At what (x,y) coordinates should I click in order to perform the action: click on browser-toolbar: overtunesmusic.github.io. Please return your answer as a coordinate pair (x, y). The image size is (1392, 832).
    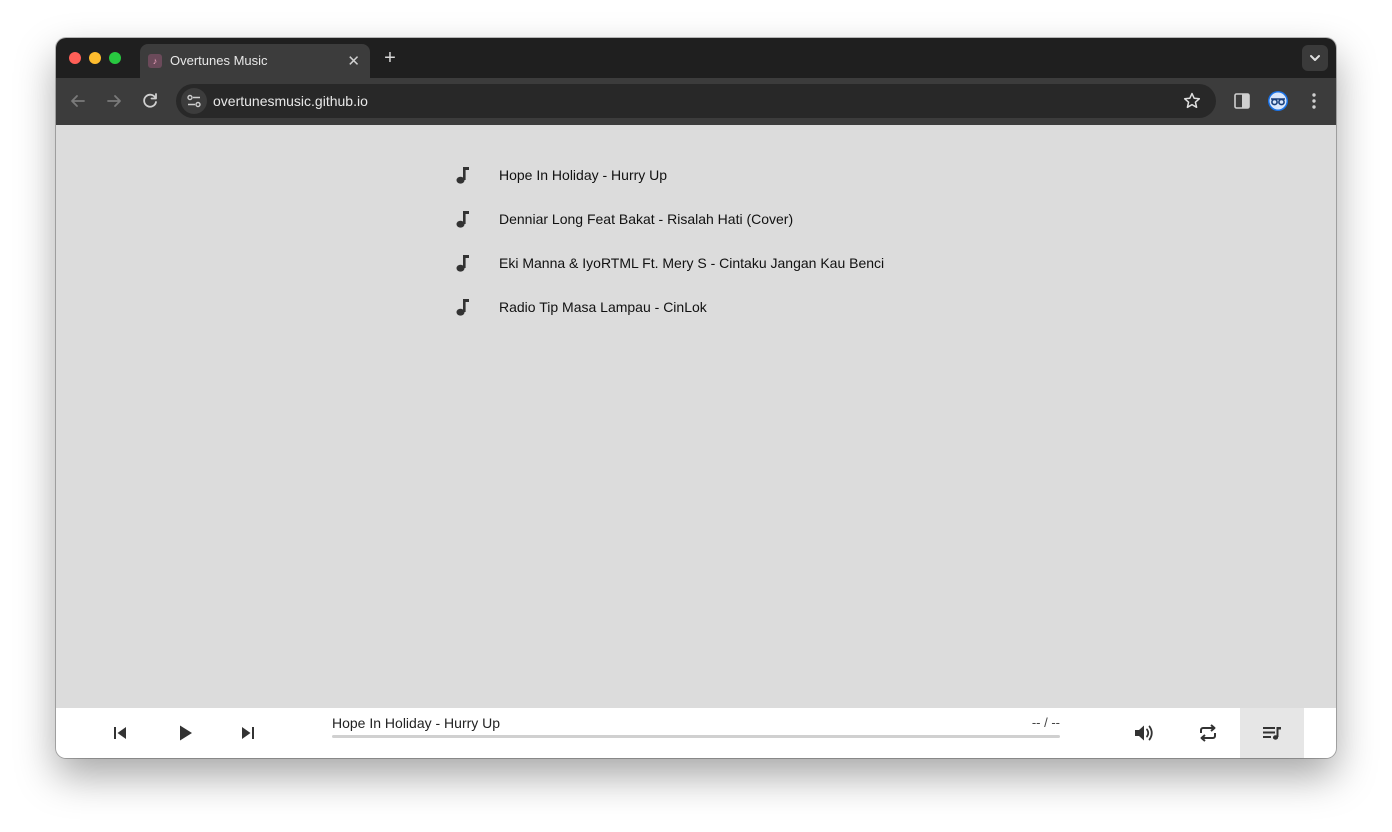
    Looking at the image, I should click on (696, 101).